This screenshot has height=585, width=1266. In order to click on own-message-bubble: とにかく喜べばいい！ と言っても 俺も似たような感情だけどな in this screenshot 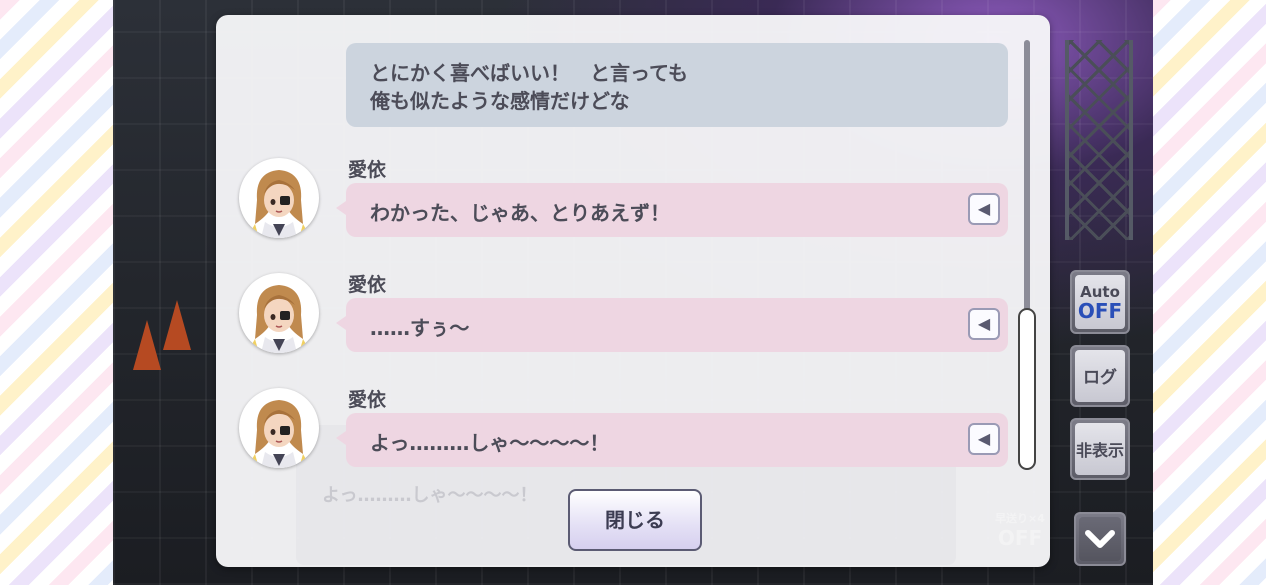, I will do `click(677, 85)`.